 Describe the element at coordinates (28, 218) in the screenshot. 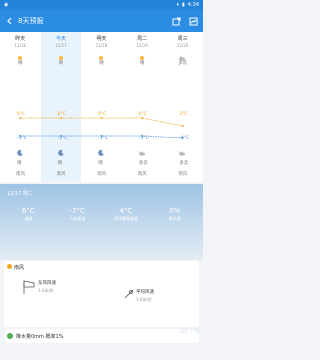

I see `metric-label: 温度` at that location.